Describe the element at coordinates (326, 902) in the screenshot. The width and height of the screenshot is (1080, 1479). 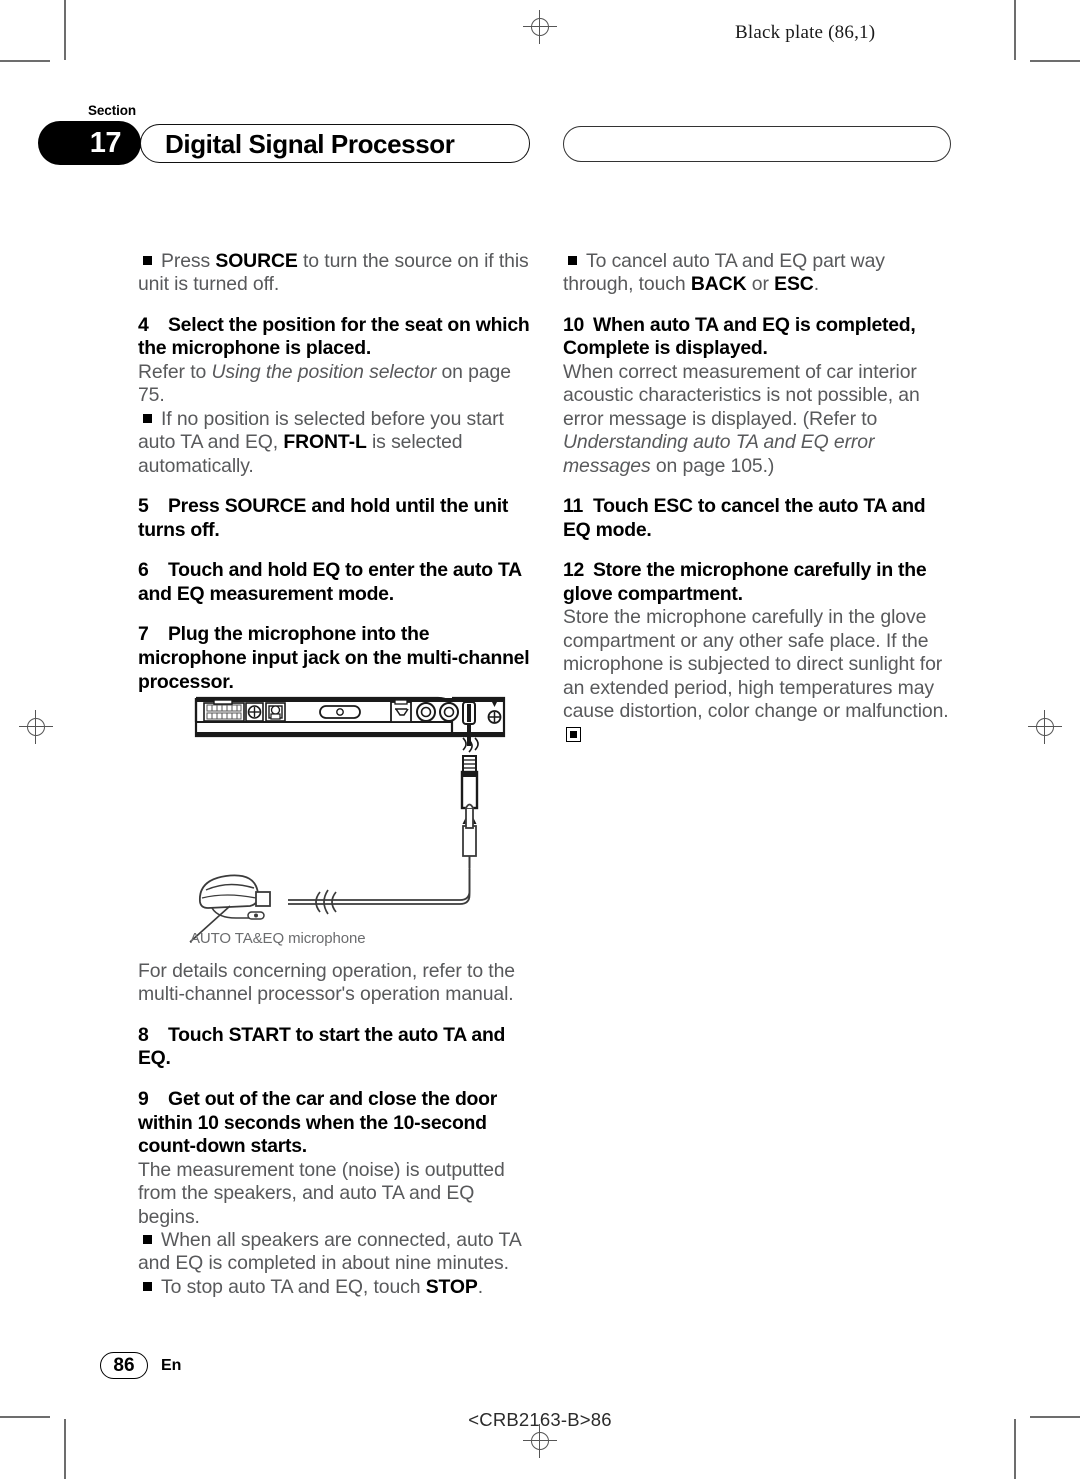
I see `cable-break-squiggle` at that location.